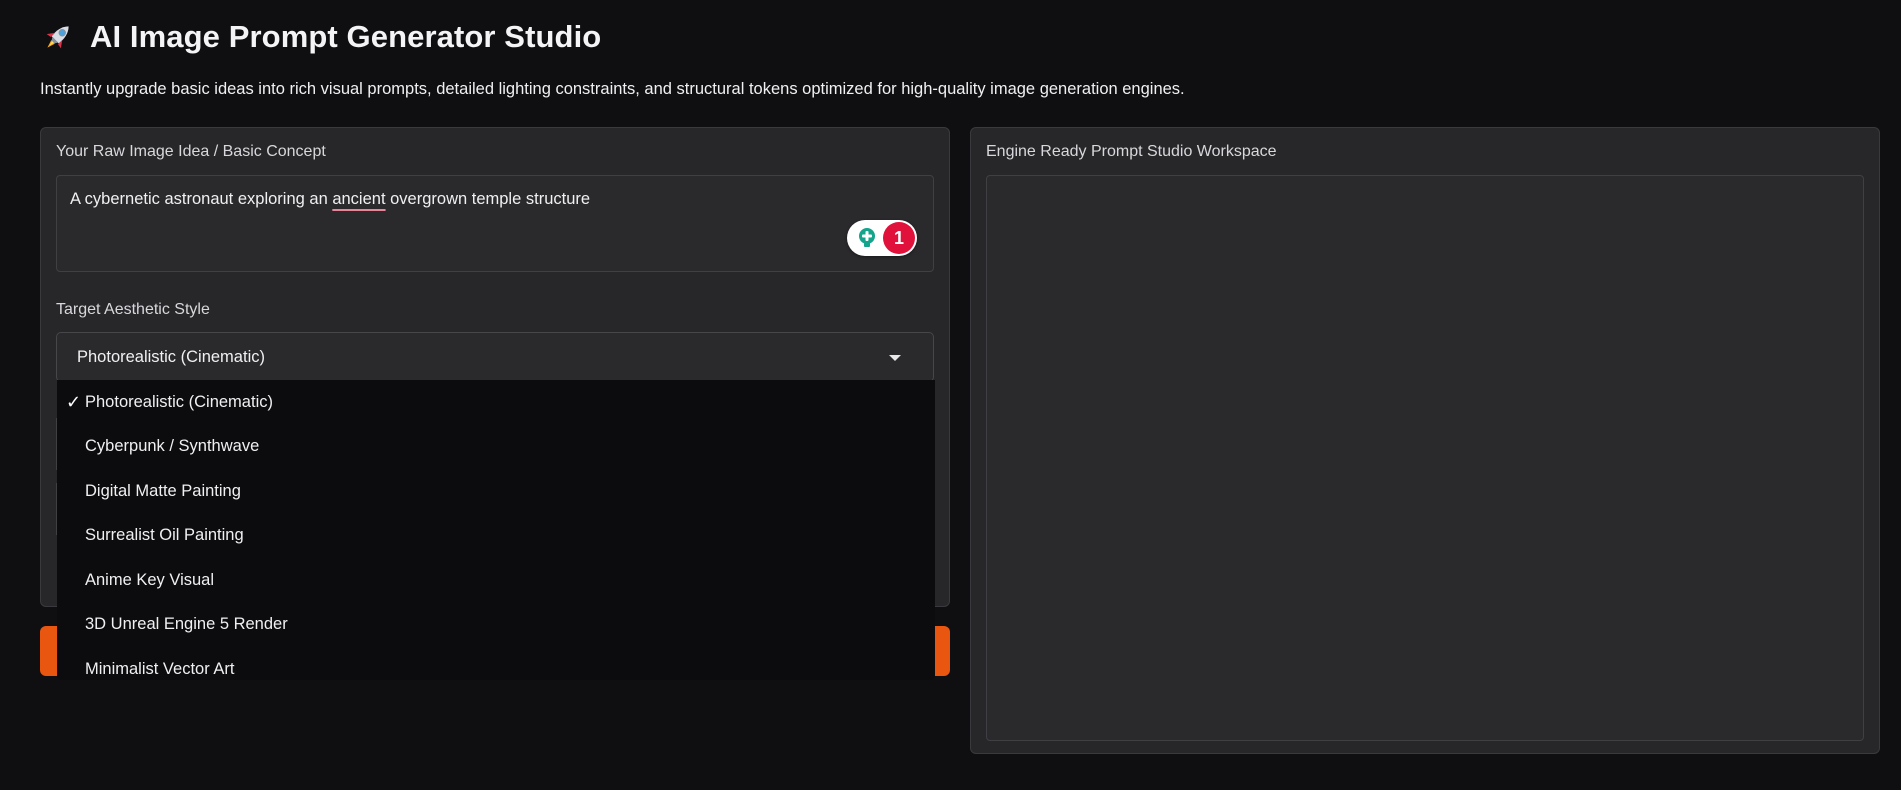 The image size is (1901, 790). What do you see at coordinates (160, 668) in the screenshot?
I see `option-label: Minimalist Vector Art` at bounding box center [160, 668].